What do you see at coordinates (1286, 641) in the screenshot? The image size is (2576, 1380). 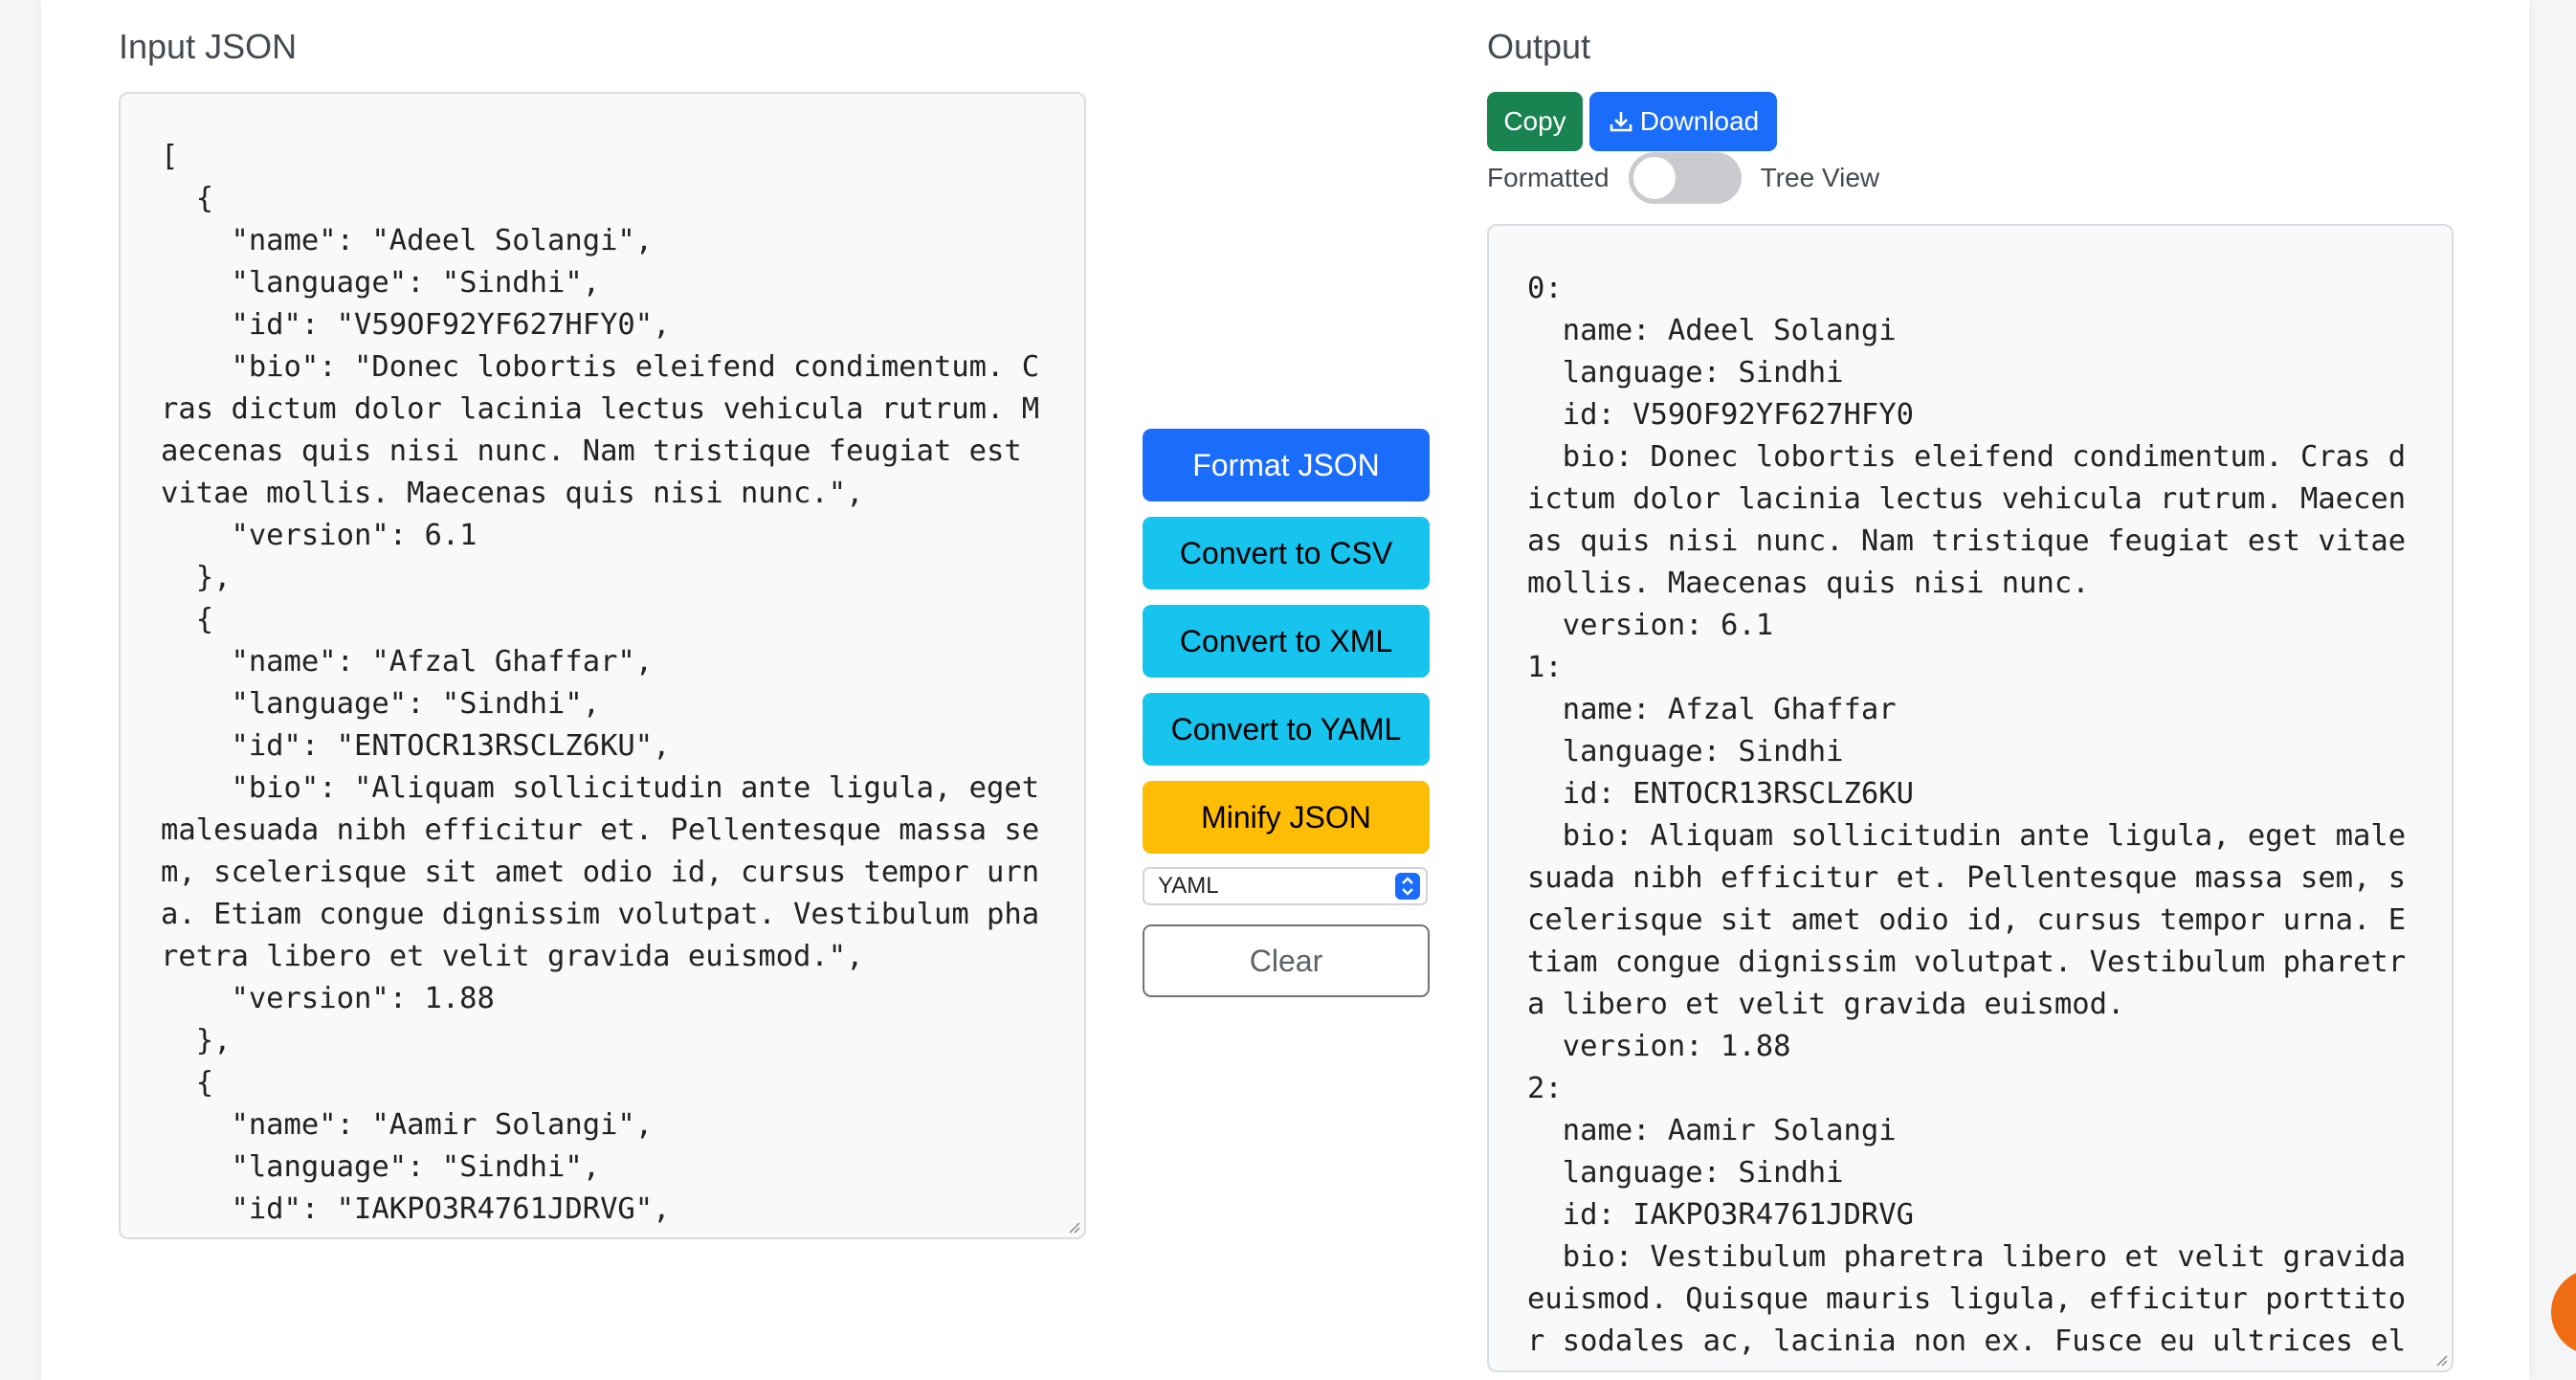 I see `convert-to-xml-button: Convert to XML` at bounding box center [1286, 641].